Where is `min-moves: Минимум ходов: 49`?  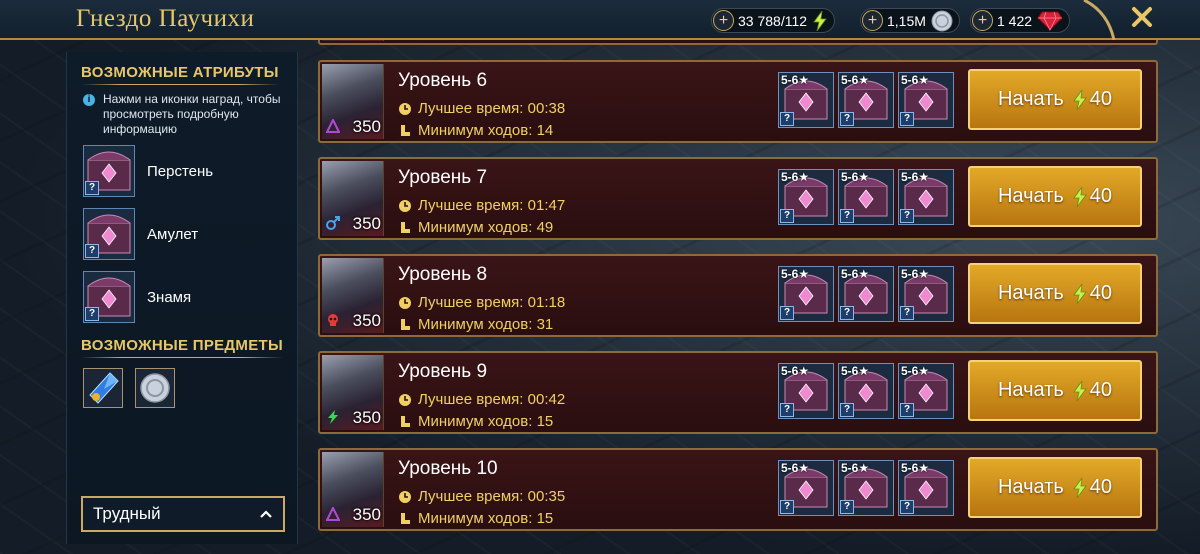
min-moves: Минимум ходов: 49 is located at coordinates (475, 227).